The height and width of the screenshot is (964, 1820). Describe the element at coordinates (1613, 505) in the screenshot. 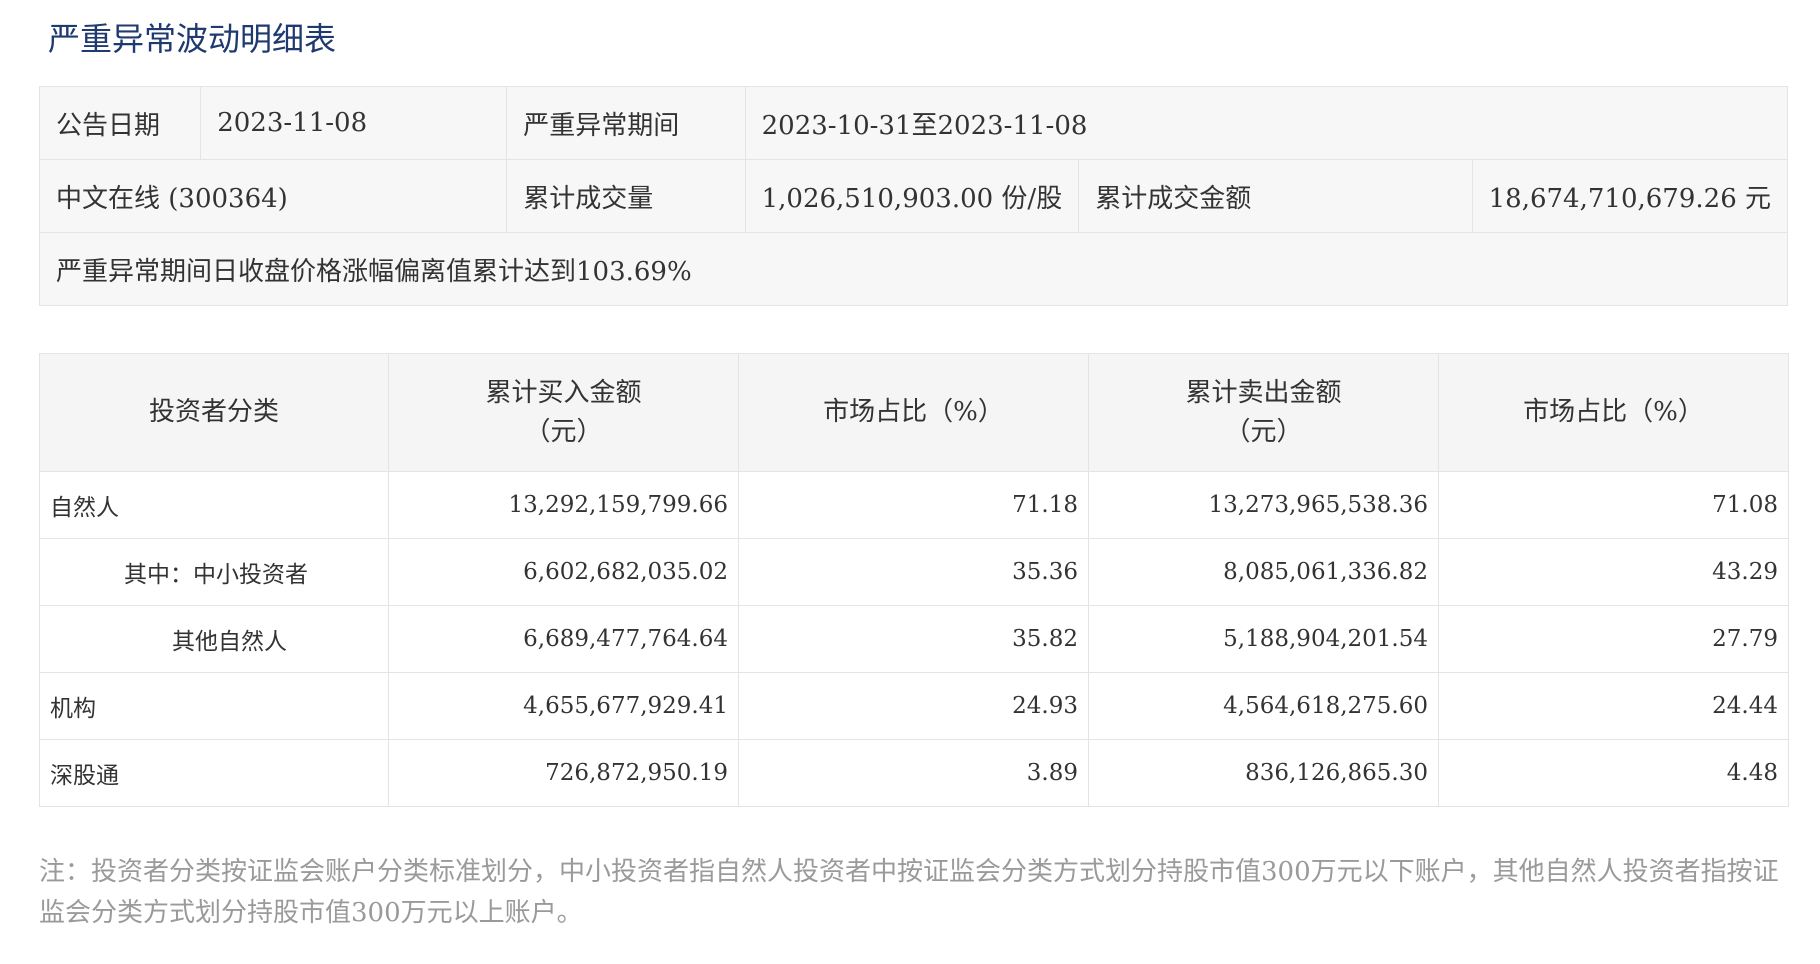

I see `row-sell-share: 71.08` at that location.